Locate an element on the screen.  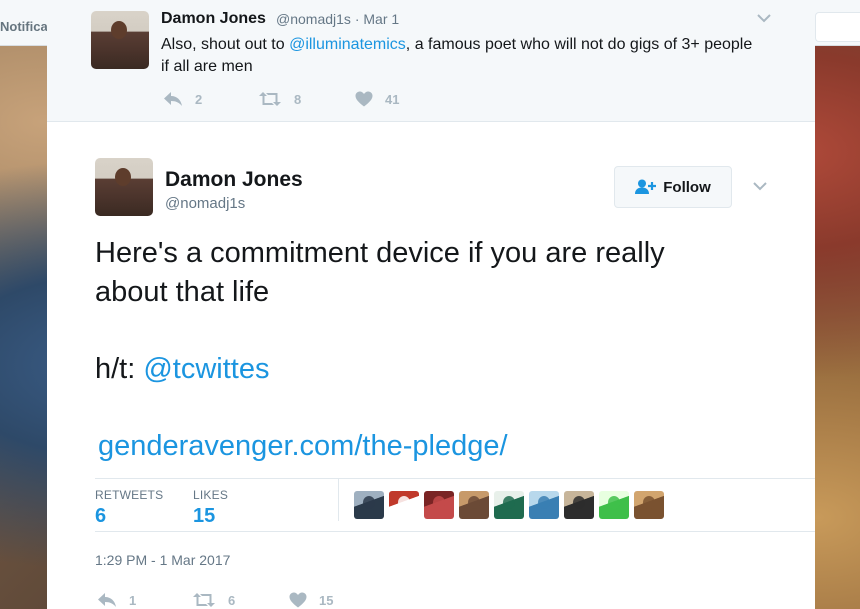
reply-count: 1 is located at coordinates (133, 600).